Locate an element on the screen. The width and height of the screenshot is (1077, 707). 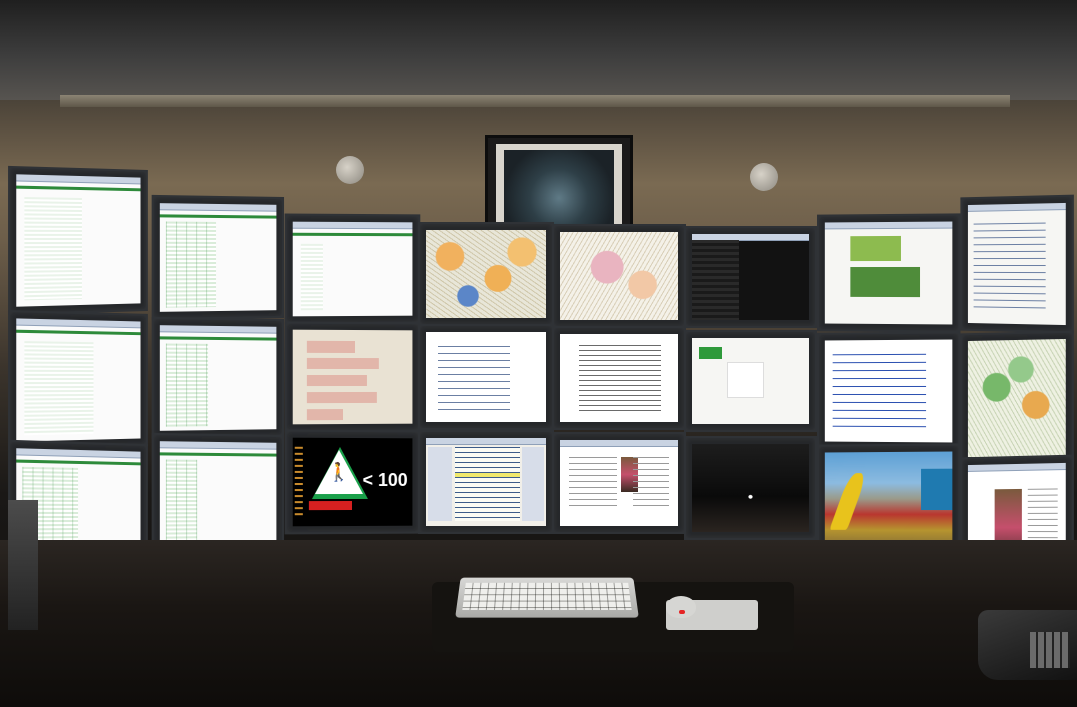
monitor-r3c3: 🚶 < 100 is located at coordinates (353, 482).